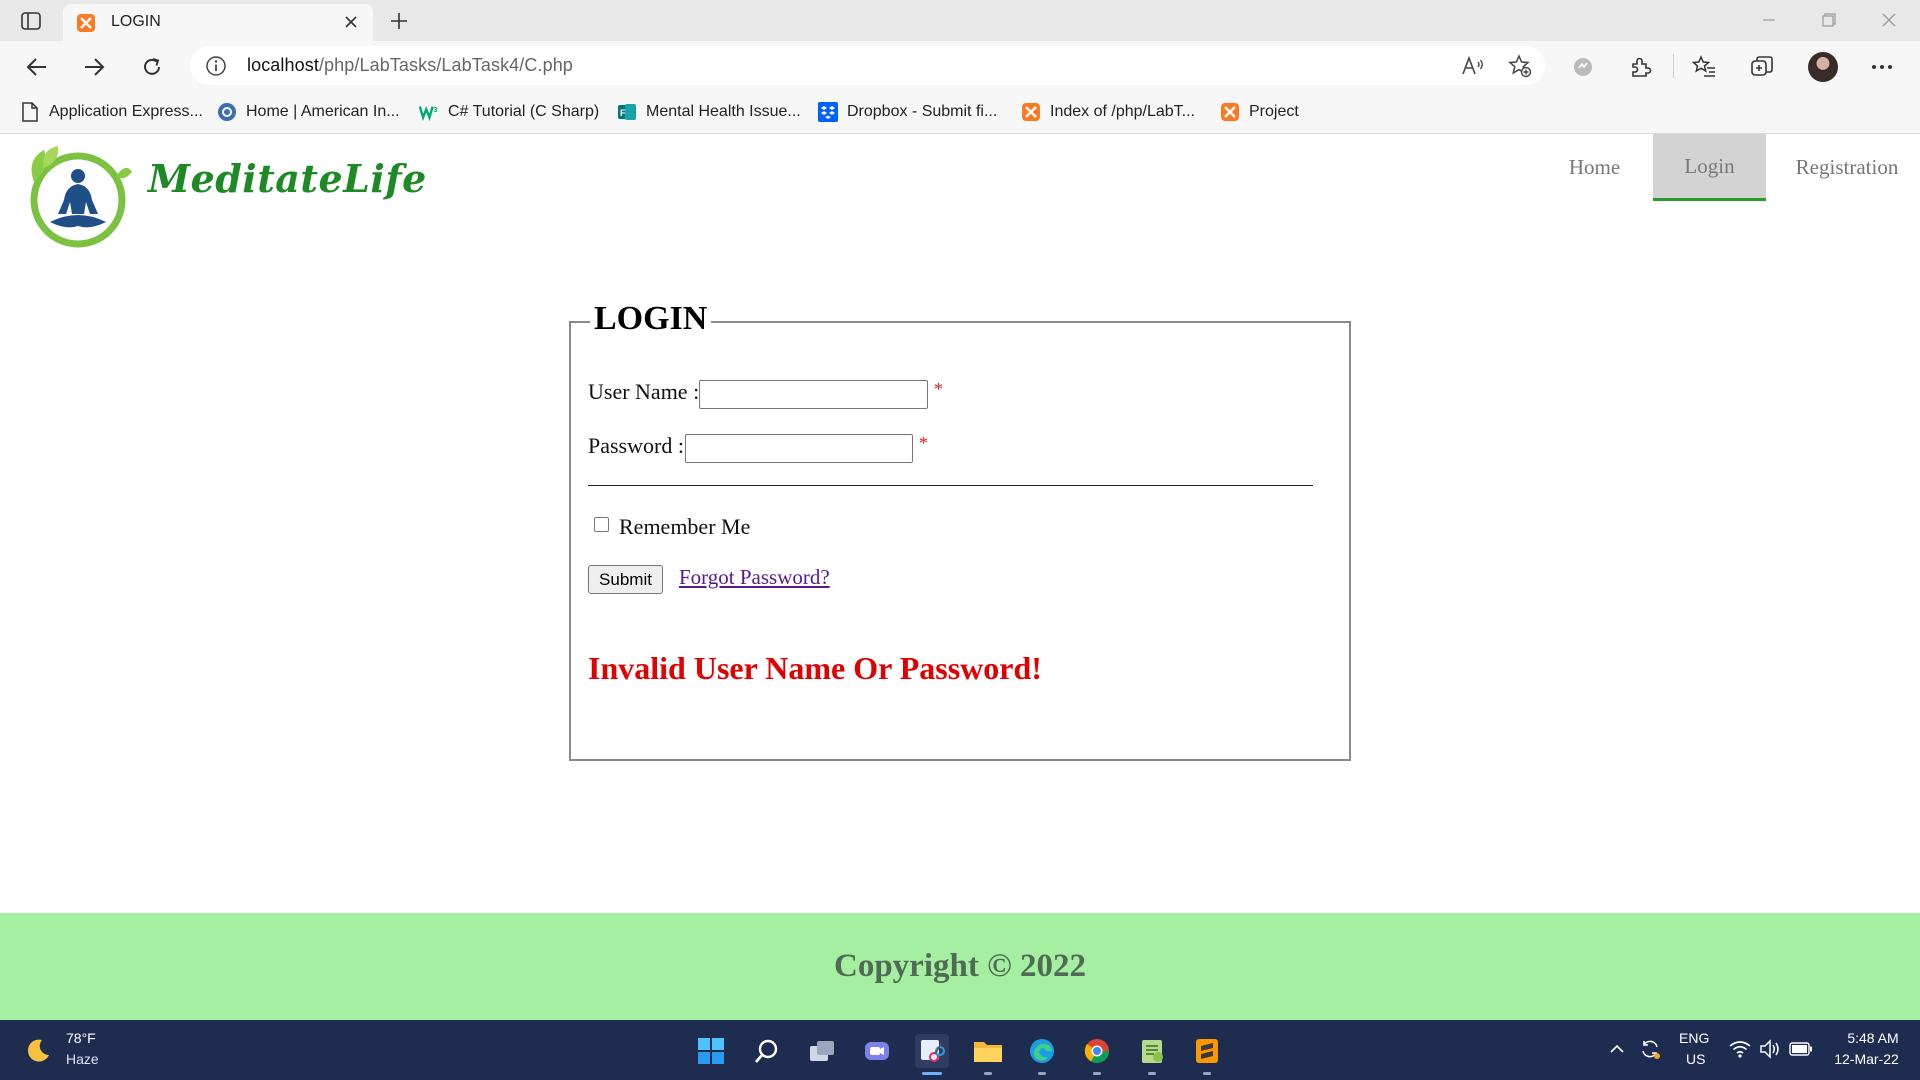 The image size is (1920, 1080). Describe the element at coordinates (30, 112) in the screenshot. I see `page-icon` at that location.